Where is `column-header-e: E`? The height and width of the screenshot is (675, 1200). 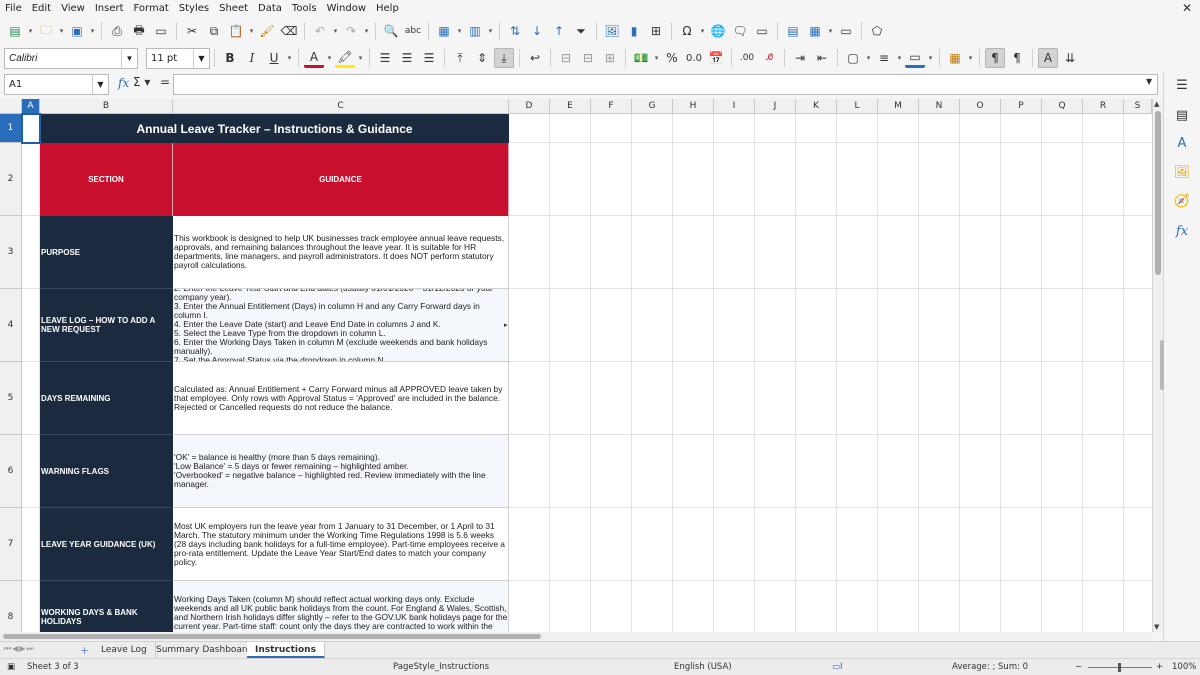
column-header-e: E is located at coordinates (570, 106).